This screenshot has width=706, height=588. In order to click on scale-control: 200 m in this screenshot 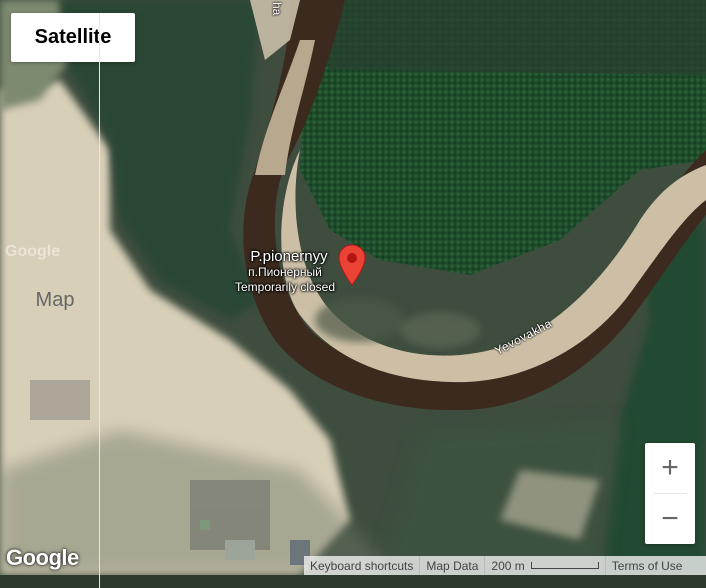, I will do `click(545, 565)`.